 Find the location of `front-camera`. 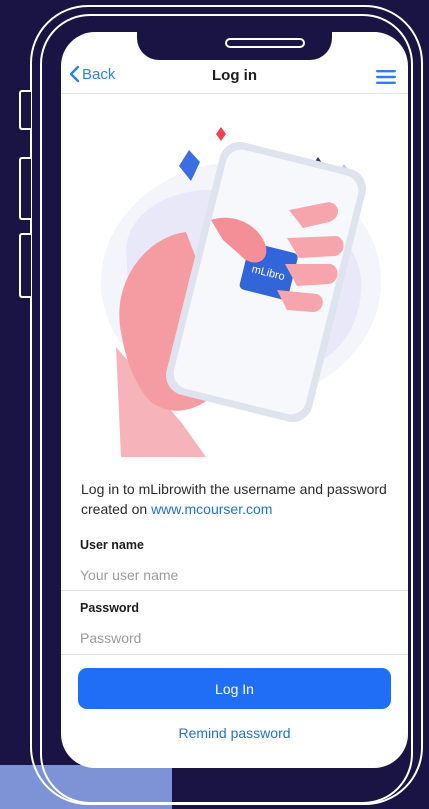

front-camera is located at coordinates (370, 38).